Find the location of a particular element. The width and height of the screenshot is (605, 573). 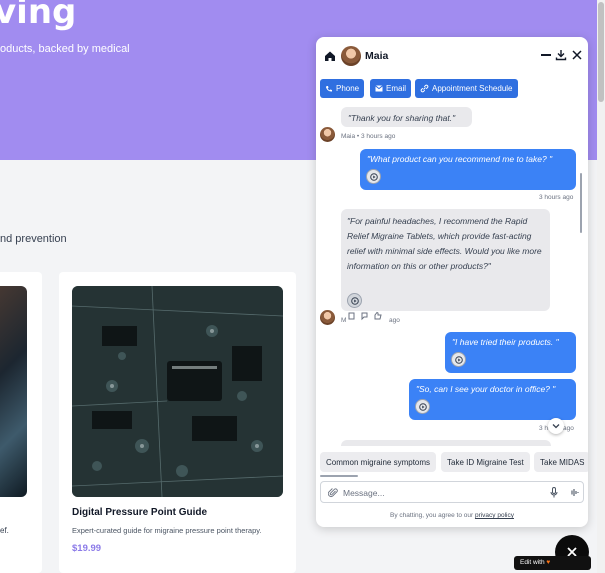

chat-scrollbar is located at coordinates (581, 203).